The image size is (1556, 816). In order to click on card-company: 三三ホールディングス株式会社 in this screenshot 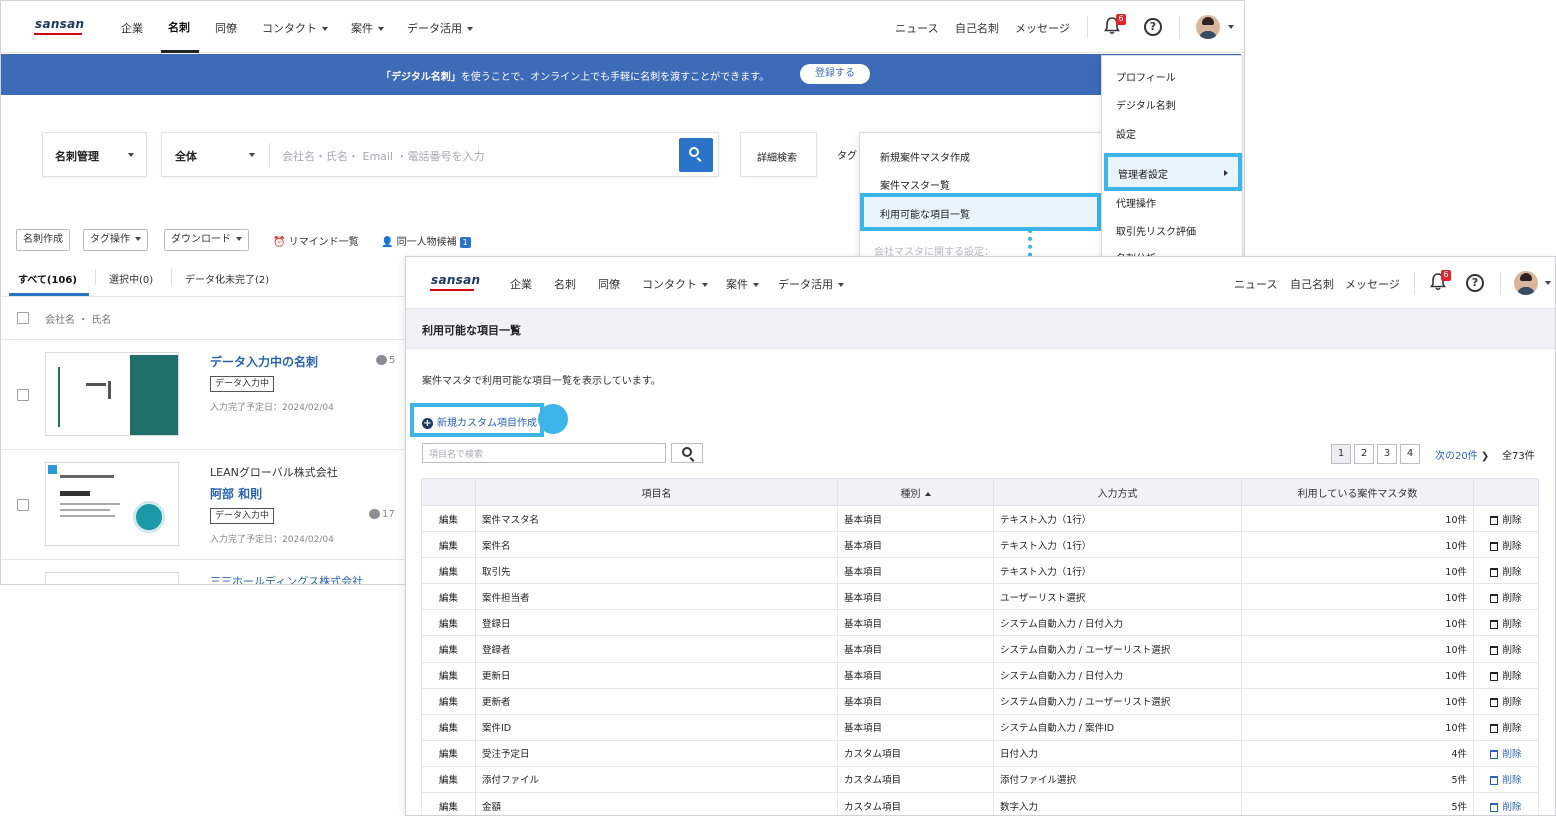, I will do `click(286, 578)`.